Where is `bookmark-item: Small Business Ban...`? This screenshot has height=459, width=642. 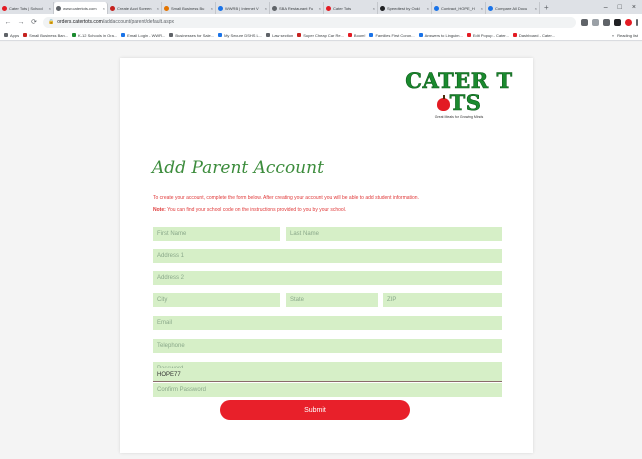 bookmark-item: Small Business Ban... is located at coordinates (45, 35).